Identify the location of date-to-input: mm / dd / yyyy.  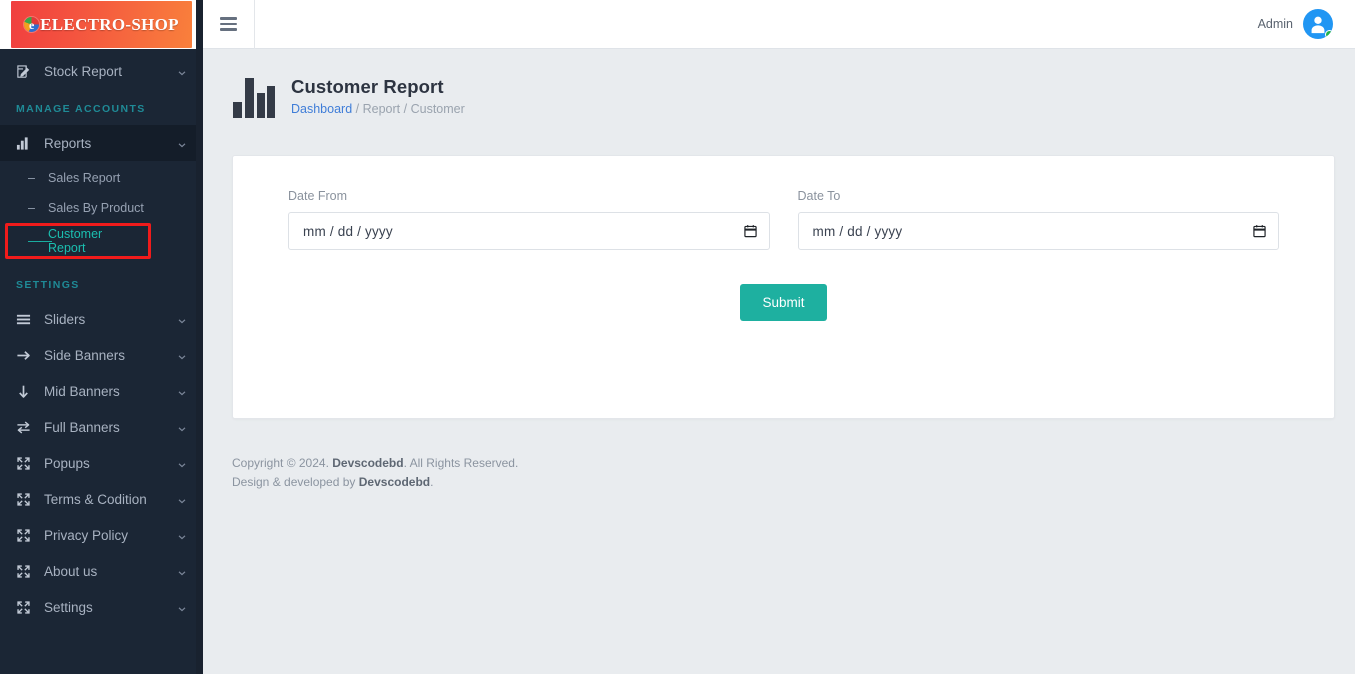
(1038, 231).